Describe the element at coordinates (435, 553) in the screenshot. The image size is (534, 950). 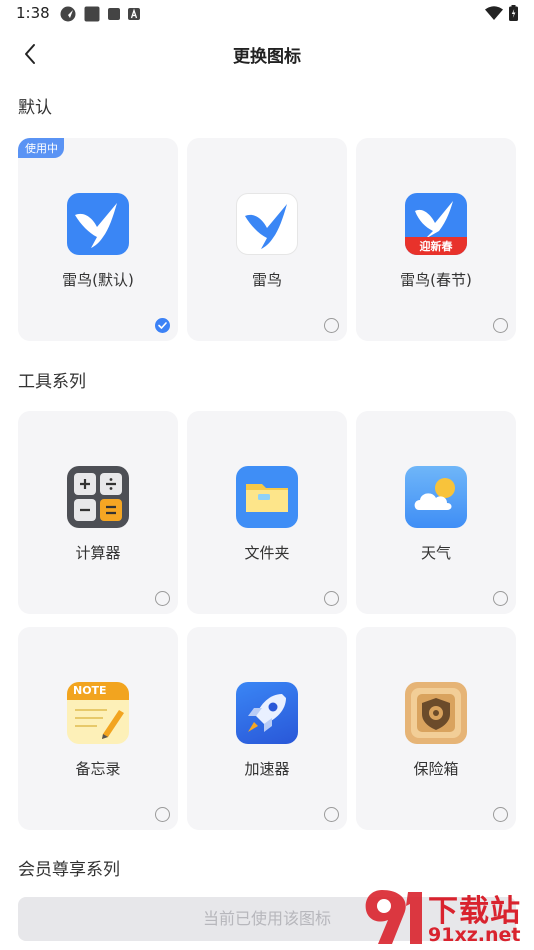
I see `card-label: 天气` at that location.